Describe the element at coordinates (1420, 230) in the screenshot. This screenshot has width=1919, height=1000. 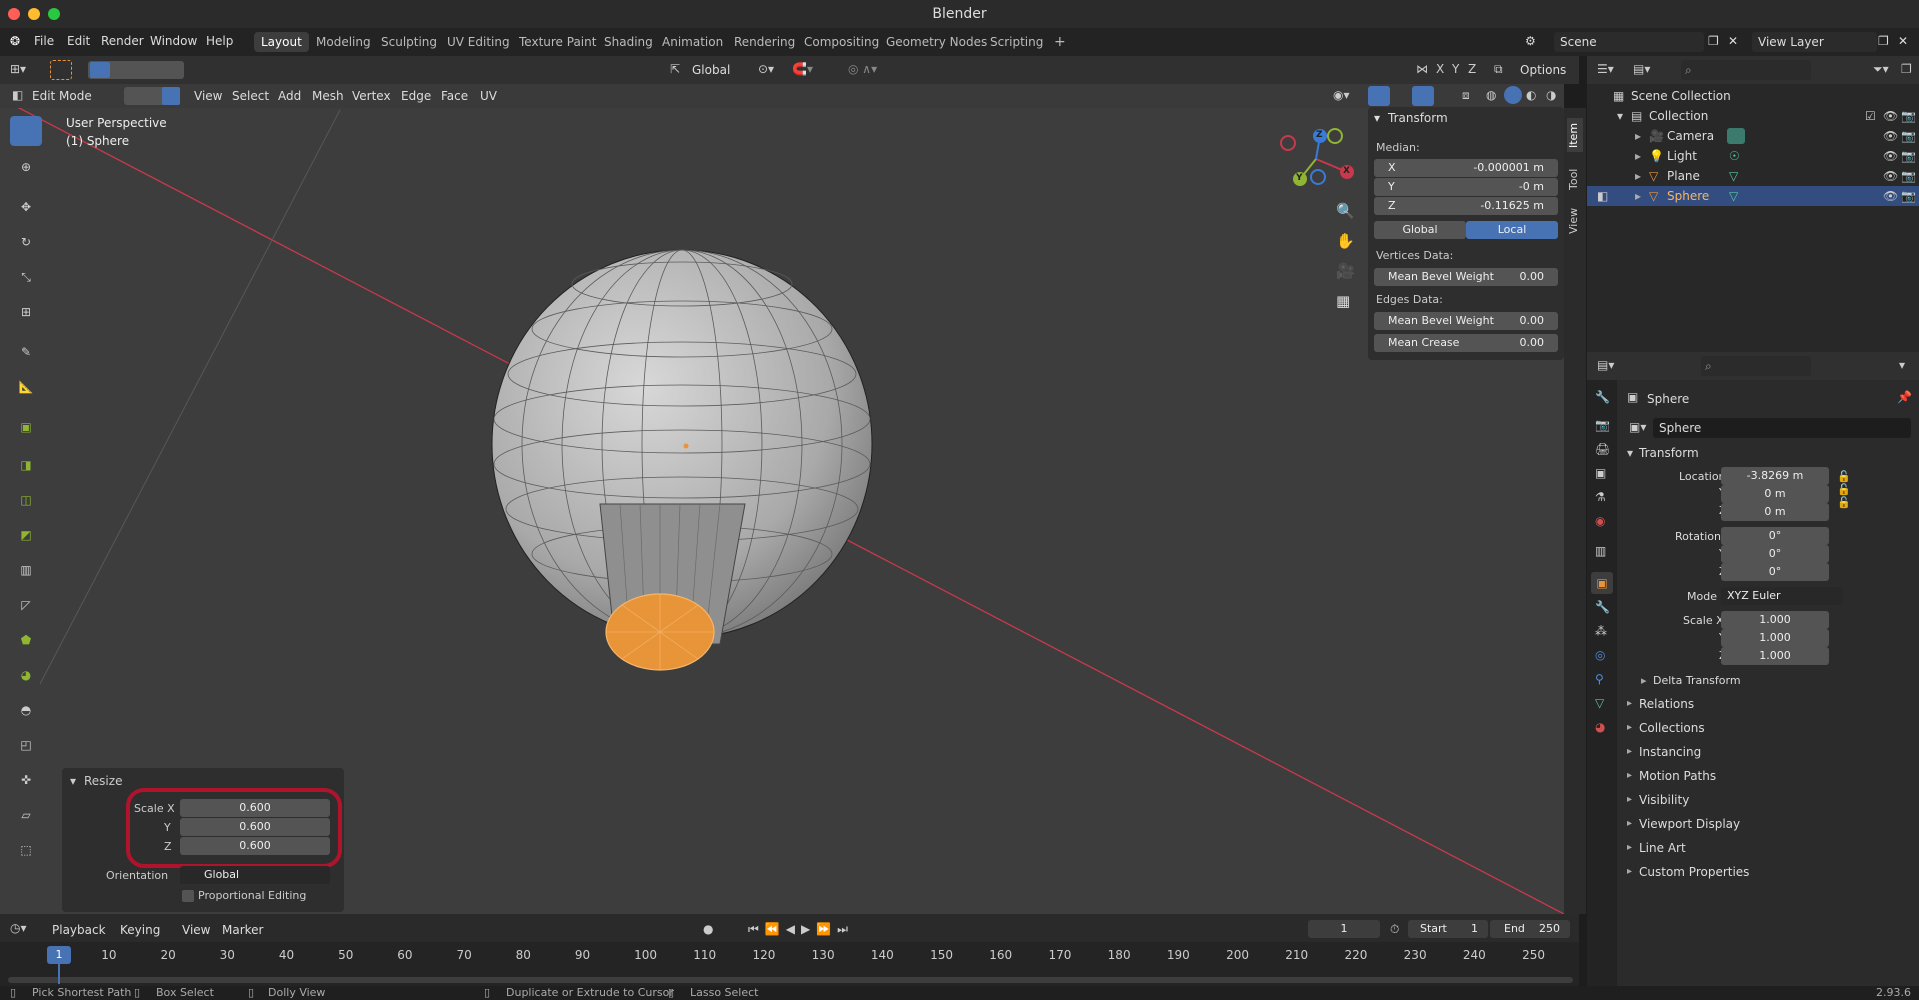
I see `global-space-button: Global` at that location.